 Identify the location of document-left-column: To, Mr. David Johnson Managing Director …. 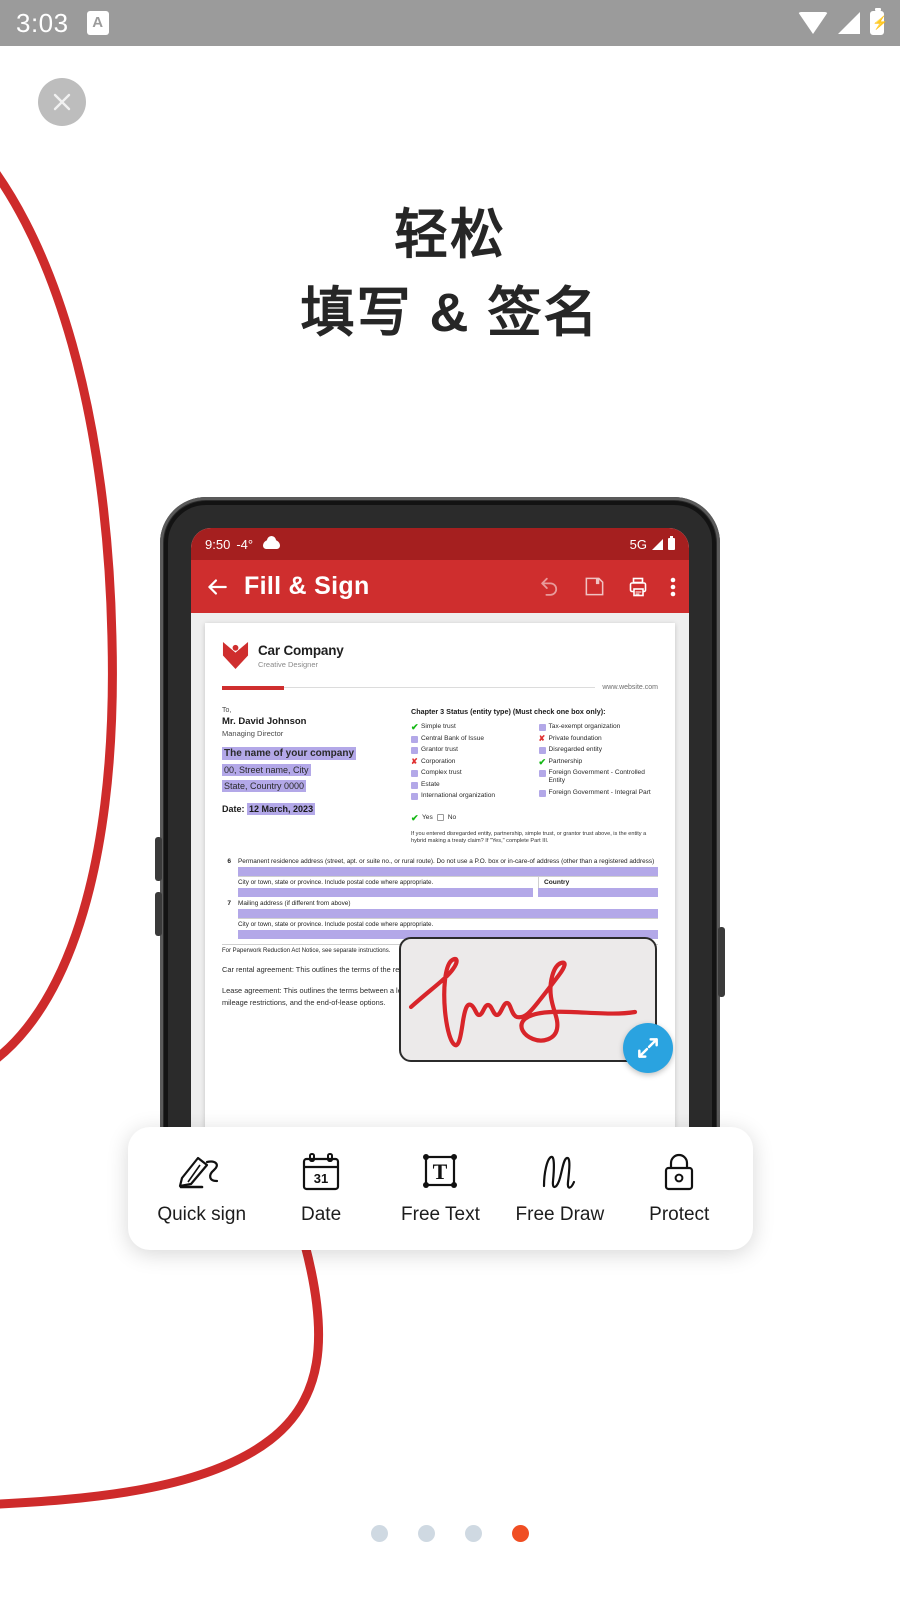
(309, 776).